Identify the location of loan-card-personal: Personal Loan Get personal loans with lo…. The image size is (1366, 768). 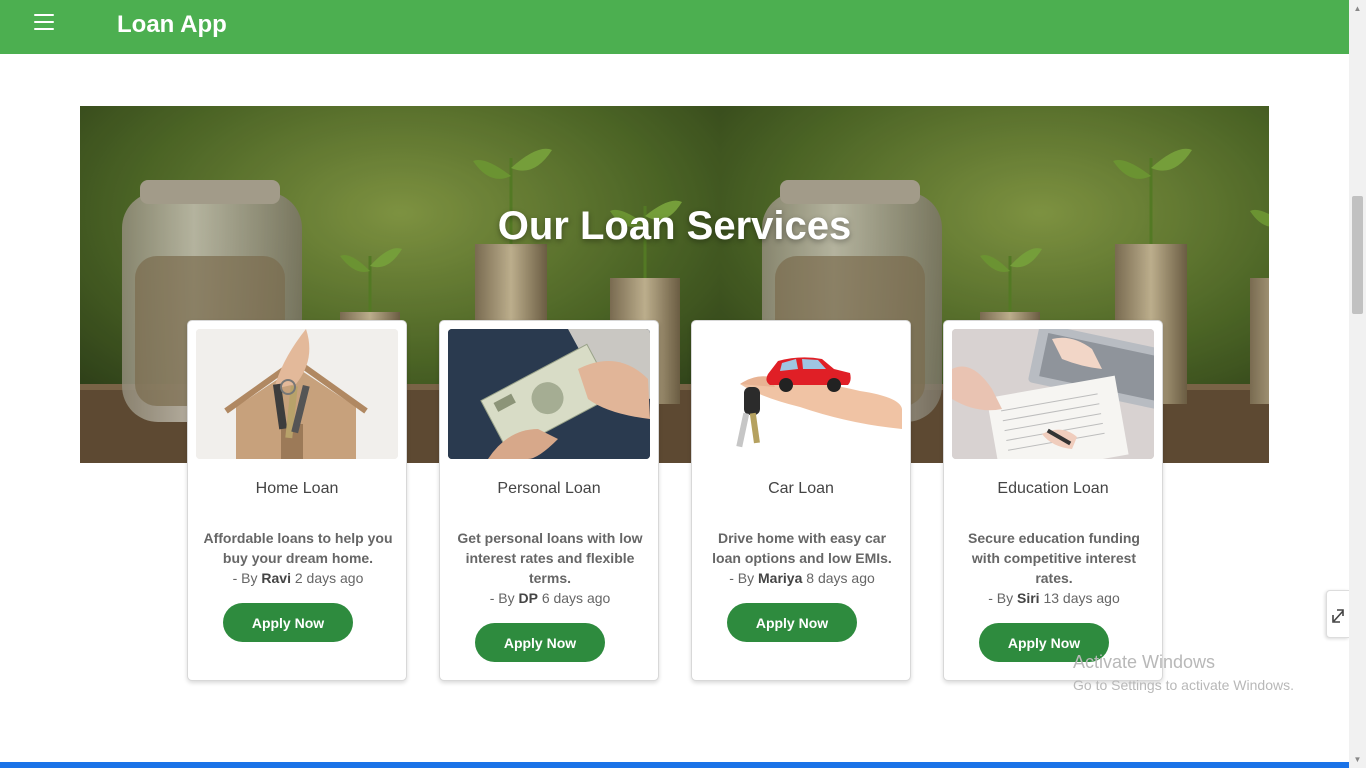
(549, 500).